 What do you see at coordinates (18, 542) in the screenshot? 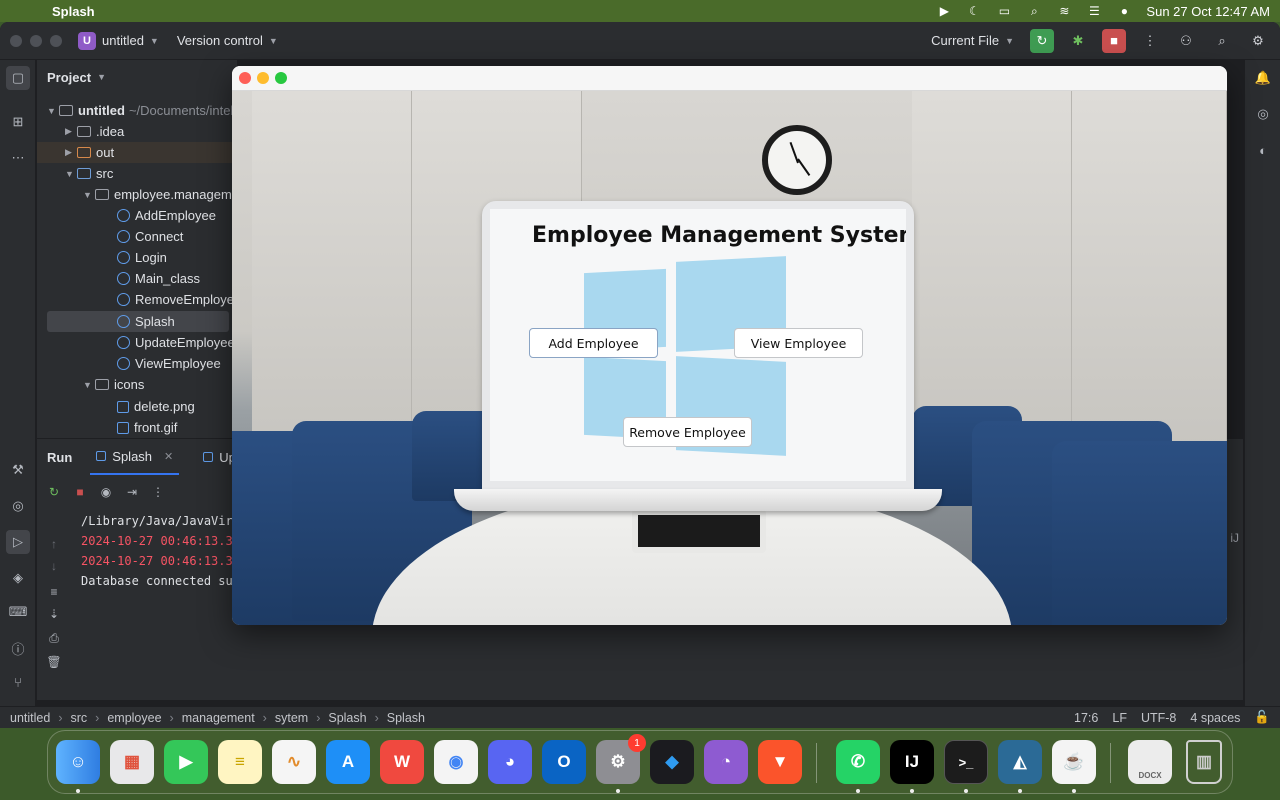
I see `run-icon: ▷` at bounding box center [18, 542].